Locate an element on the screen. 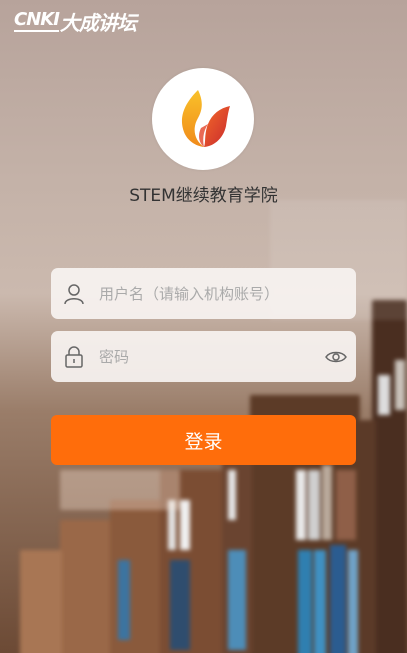 The height and width of the screenshot is (653, 407). app-title: STEM继续教育学院 is located at coordinates (203, 196).